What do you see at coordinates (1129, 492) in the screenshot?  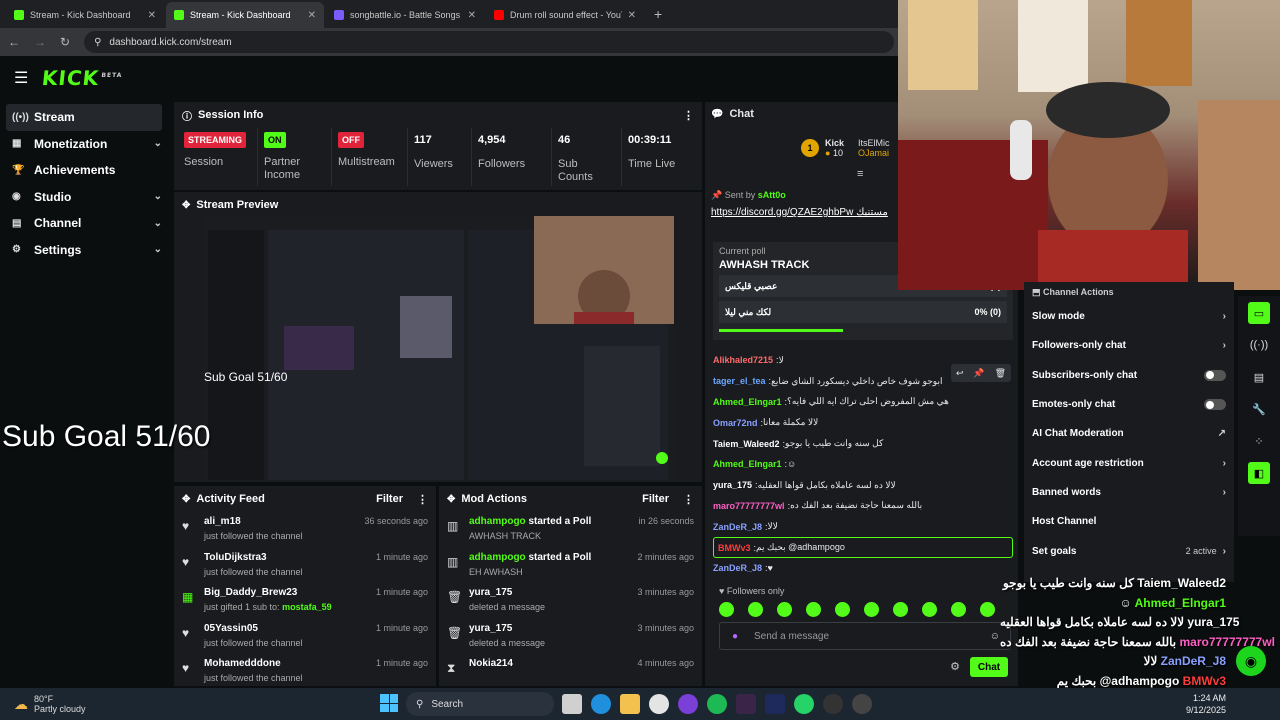 I see `channel-action-item: Banned words ›` at bounding box center [1129, 492].